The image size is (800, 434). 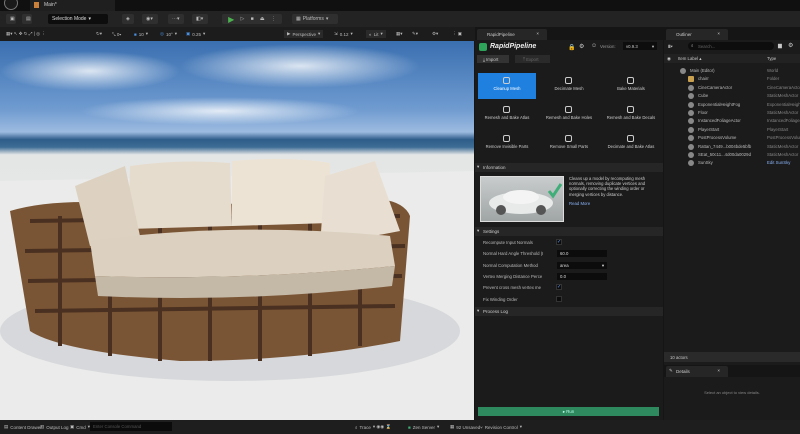 What do you see at coordinates (790, 45) in the screenshot?
I see `settings-gear-icon: ⚙` at bounding box center [790, 45].